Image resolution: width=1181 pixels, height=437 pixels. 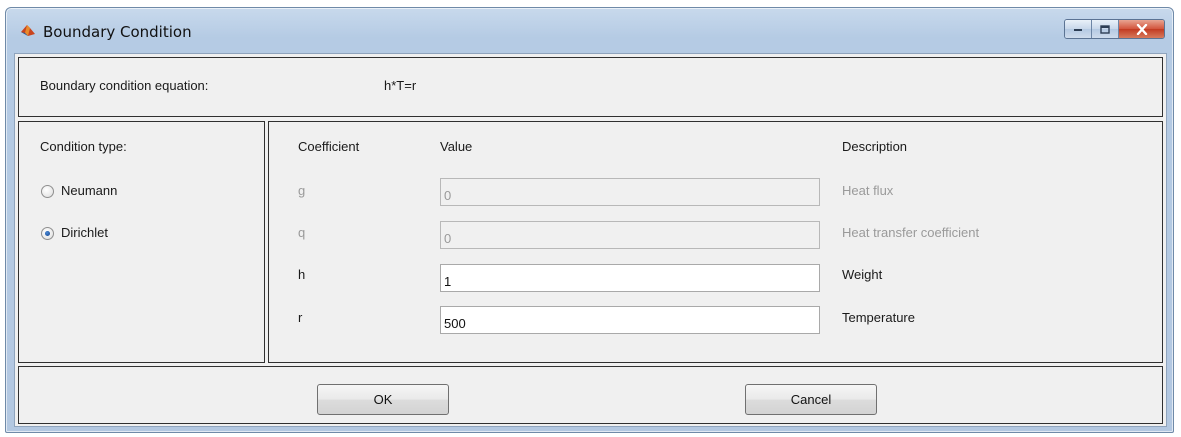 What do you see at coordinates (302, 232) in the screenshot?
I see `coefficient-name-q: q` at bounding box center [302, 232].